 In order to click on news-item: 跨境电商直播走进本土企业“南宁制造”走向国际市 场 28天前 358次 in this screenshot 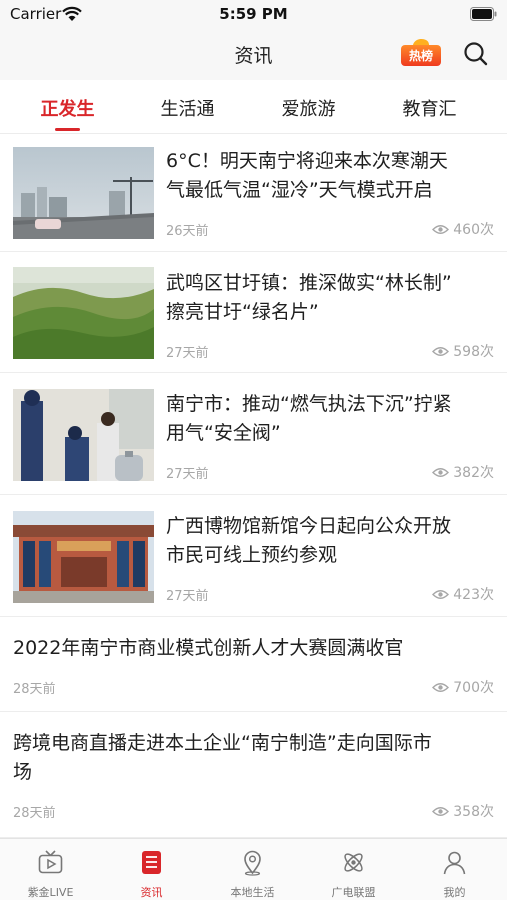, I will do `click(253, 775)`.